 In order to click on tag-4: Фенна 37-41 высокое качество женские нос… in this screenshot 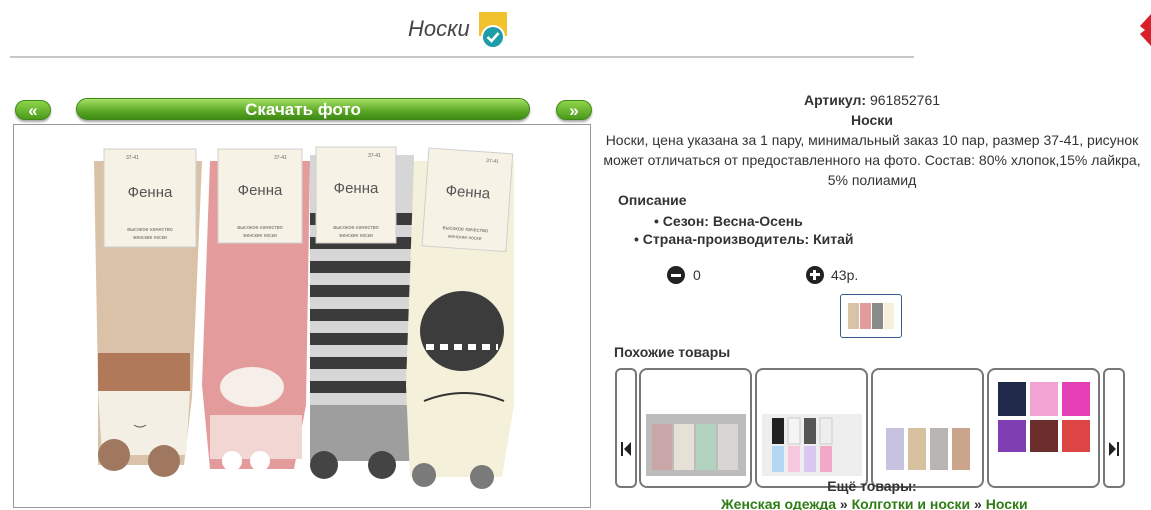, I will do `click(467, 200)`.